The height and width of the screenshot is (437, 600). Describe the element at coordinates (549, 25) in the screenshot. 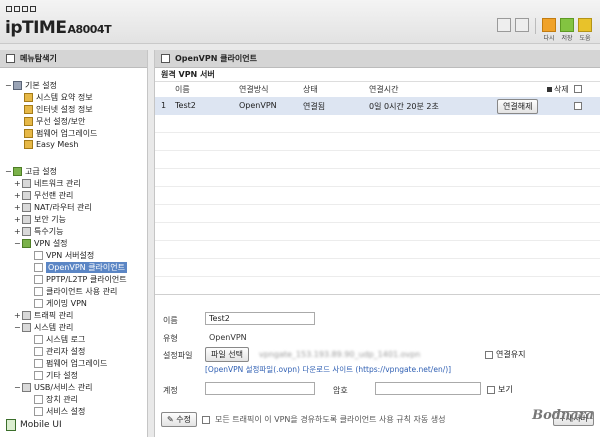

I see `refresh-icon` at that location.